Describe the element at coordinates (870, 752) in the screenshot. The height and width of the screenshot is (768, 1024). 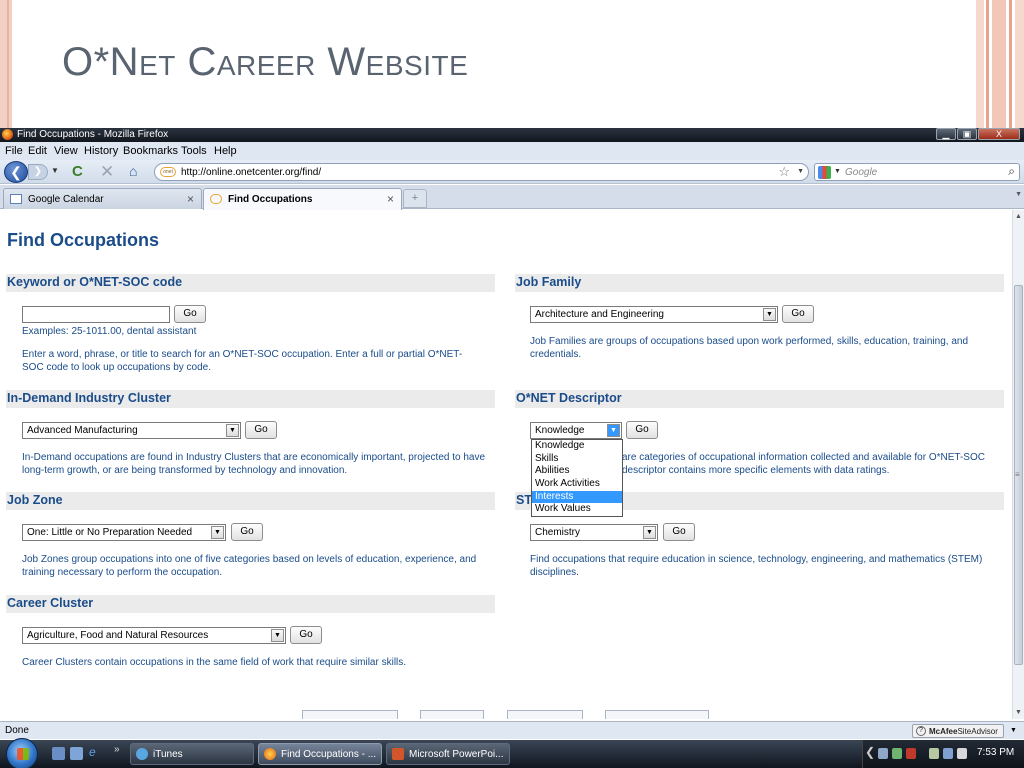
I see `tray-expand-icon: ❮` at that location.